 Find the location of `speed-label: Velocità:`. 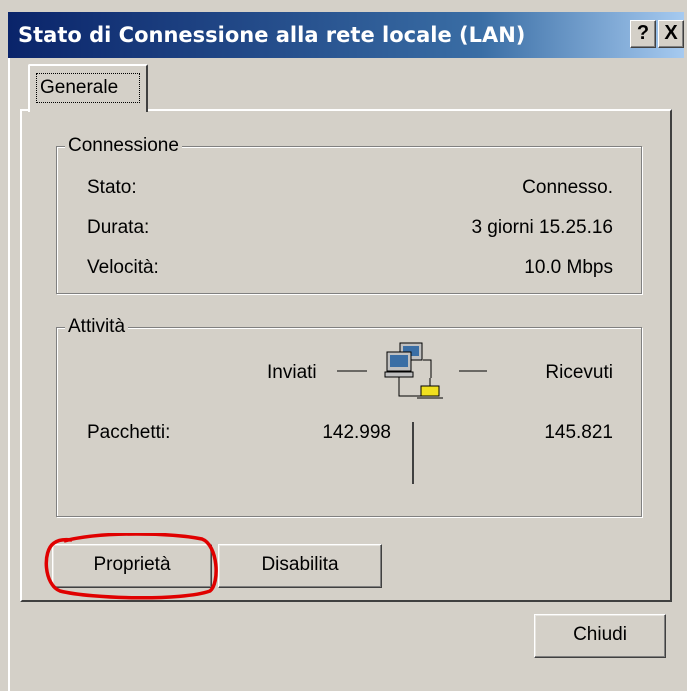

speed-label: Velocità: is located at coordinates (123, 267).